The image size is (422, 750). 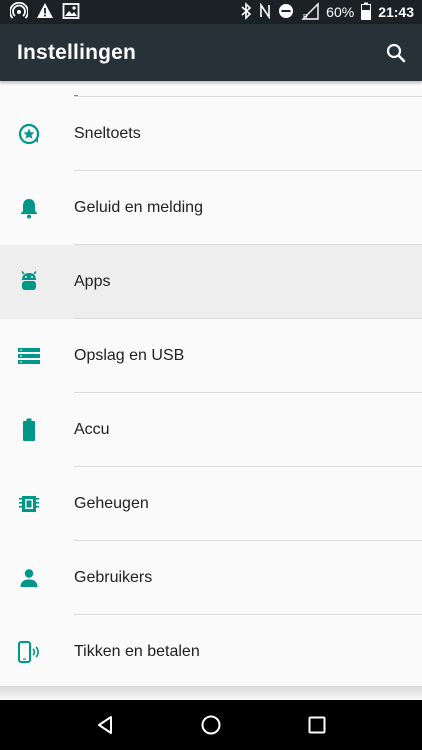 I want to click on list-bottom-shadow, so click(x=211, y=693).